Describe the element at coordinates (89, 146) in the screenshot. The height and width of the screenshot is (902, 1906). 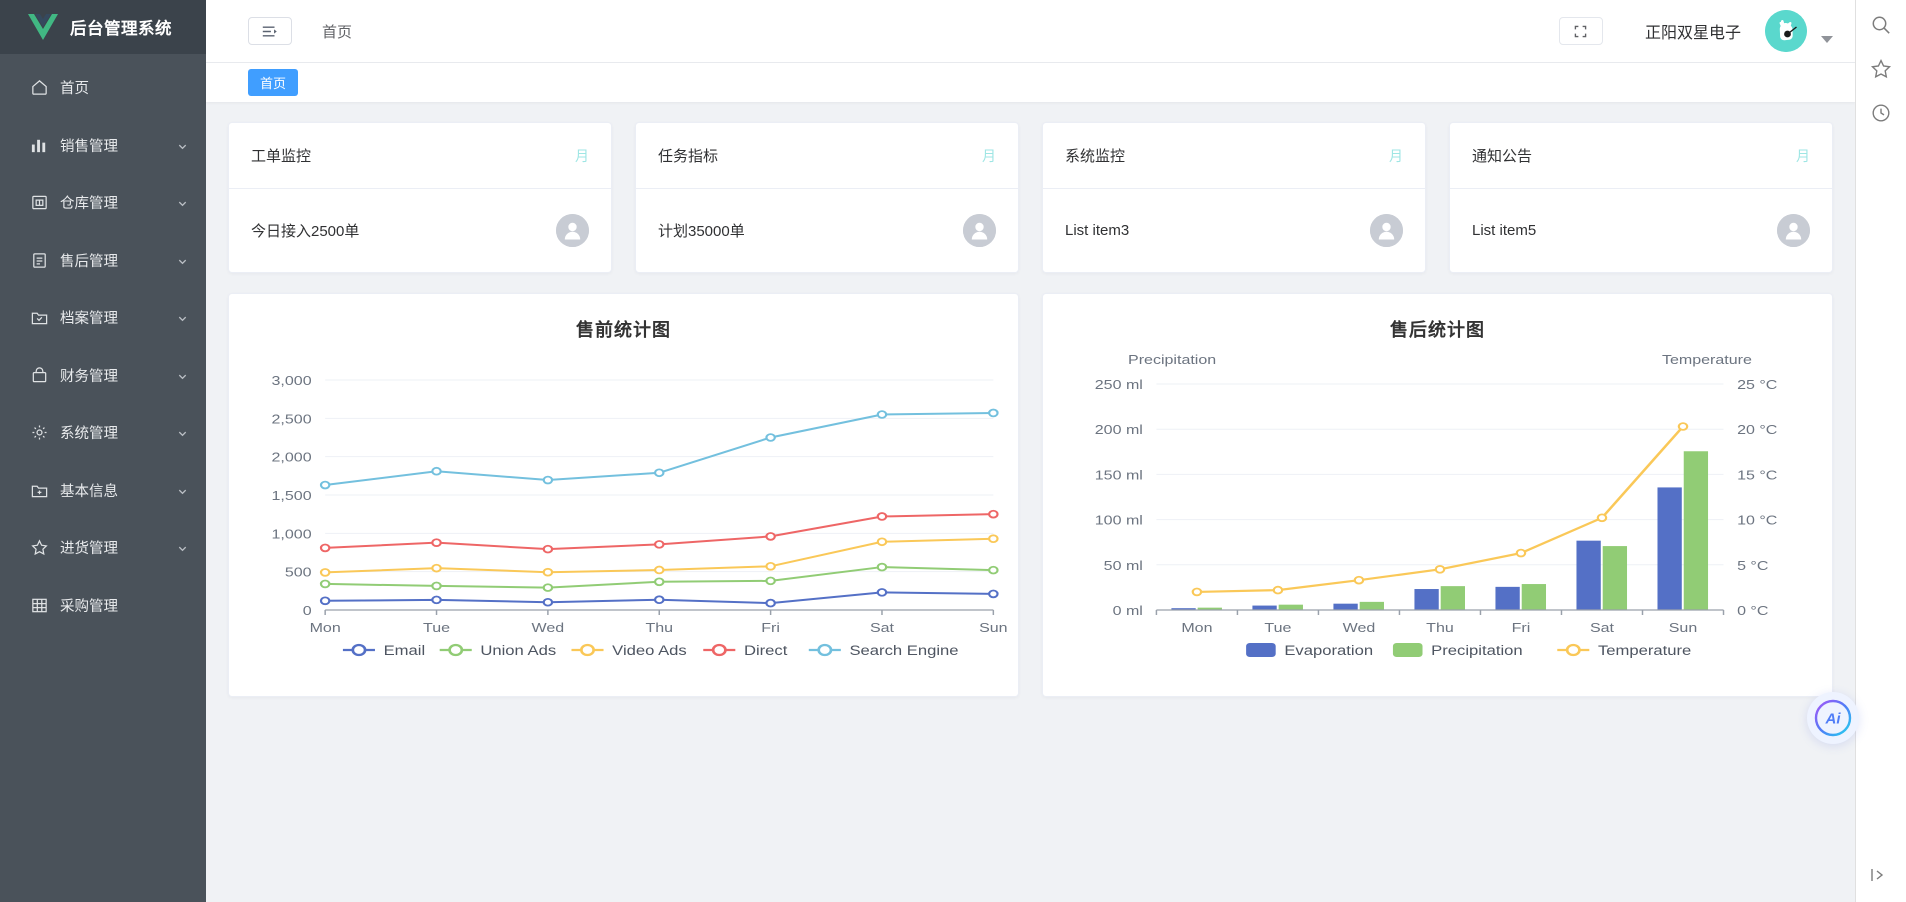
I see `sidebar-item-label: 销售管理` at that location.